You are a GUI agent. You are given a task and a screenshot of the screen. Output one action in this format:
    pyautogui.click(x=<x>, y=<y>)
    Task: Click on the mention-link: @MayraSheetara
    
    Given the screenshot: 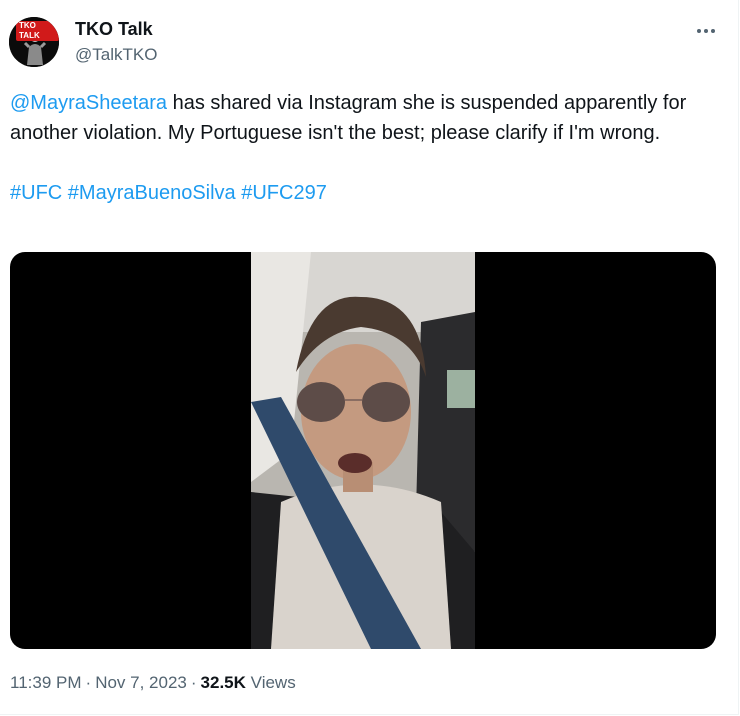 What is the action you would take?
    pyautogui.click(x=88, y=103)
    